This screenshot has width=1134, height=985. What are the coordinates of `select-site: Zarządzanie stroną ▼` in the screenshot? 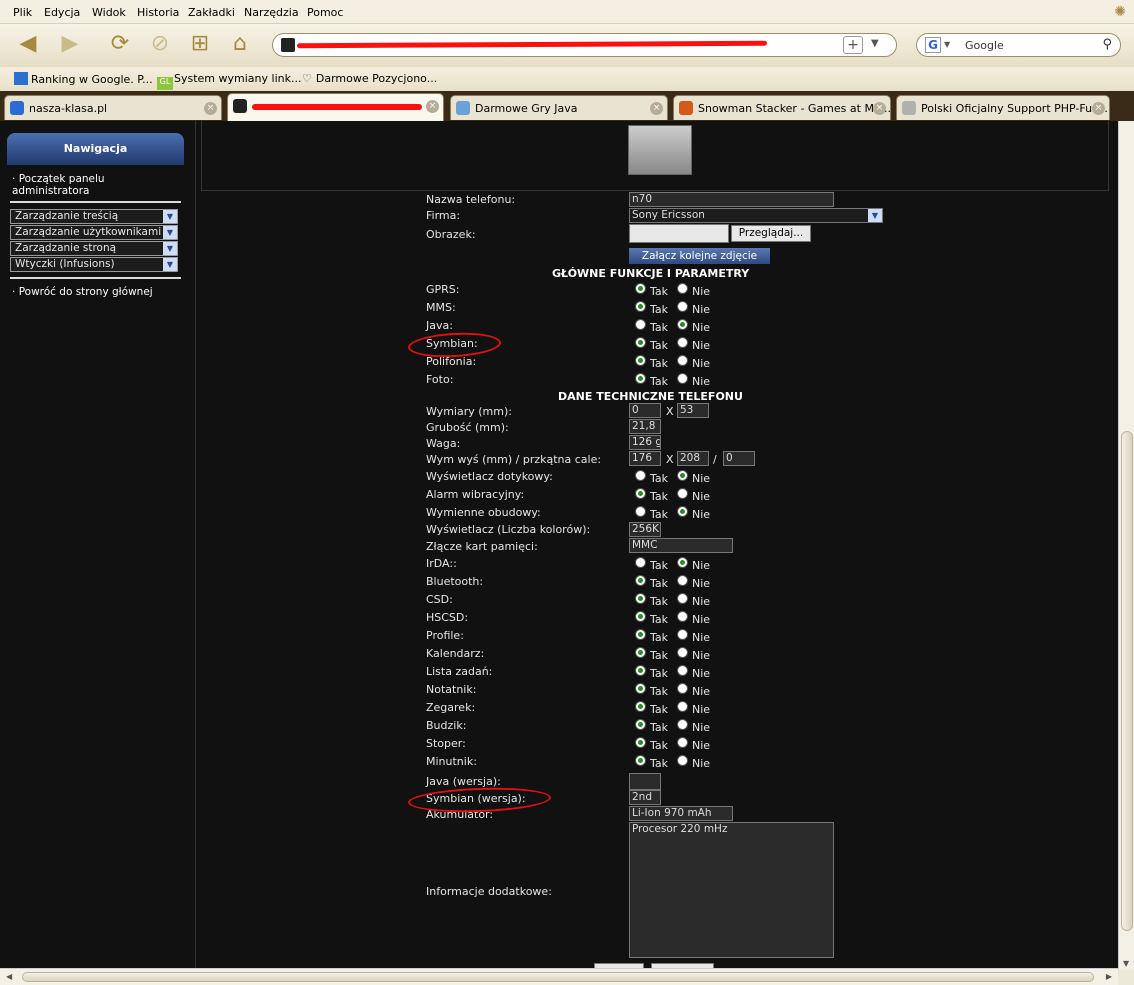 It's located at (94, 248).